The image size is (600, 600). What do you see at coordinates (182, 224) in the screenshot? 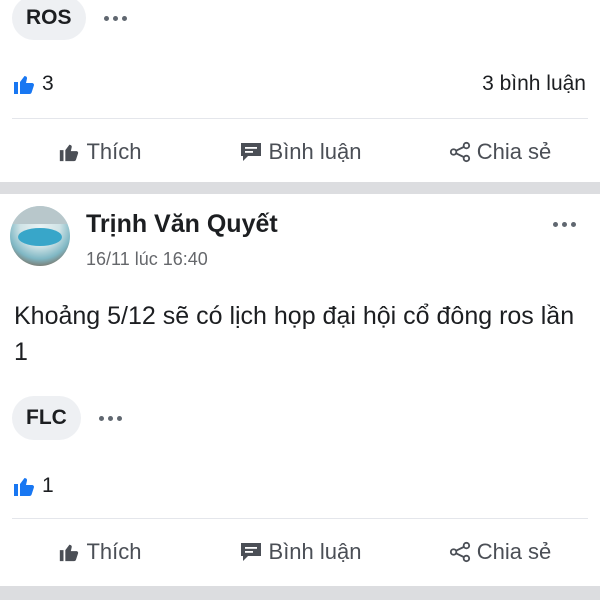
I see `author-name: Trịnh Văn Quyết` at bounding box center [182, 224].